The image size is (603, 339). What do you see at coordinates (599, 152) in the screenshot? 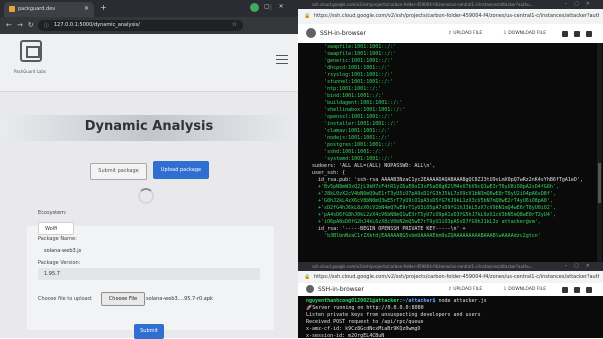
I see `terminal-scrollbar` at bounding box center [599, 152].